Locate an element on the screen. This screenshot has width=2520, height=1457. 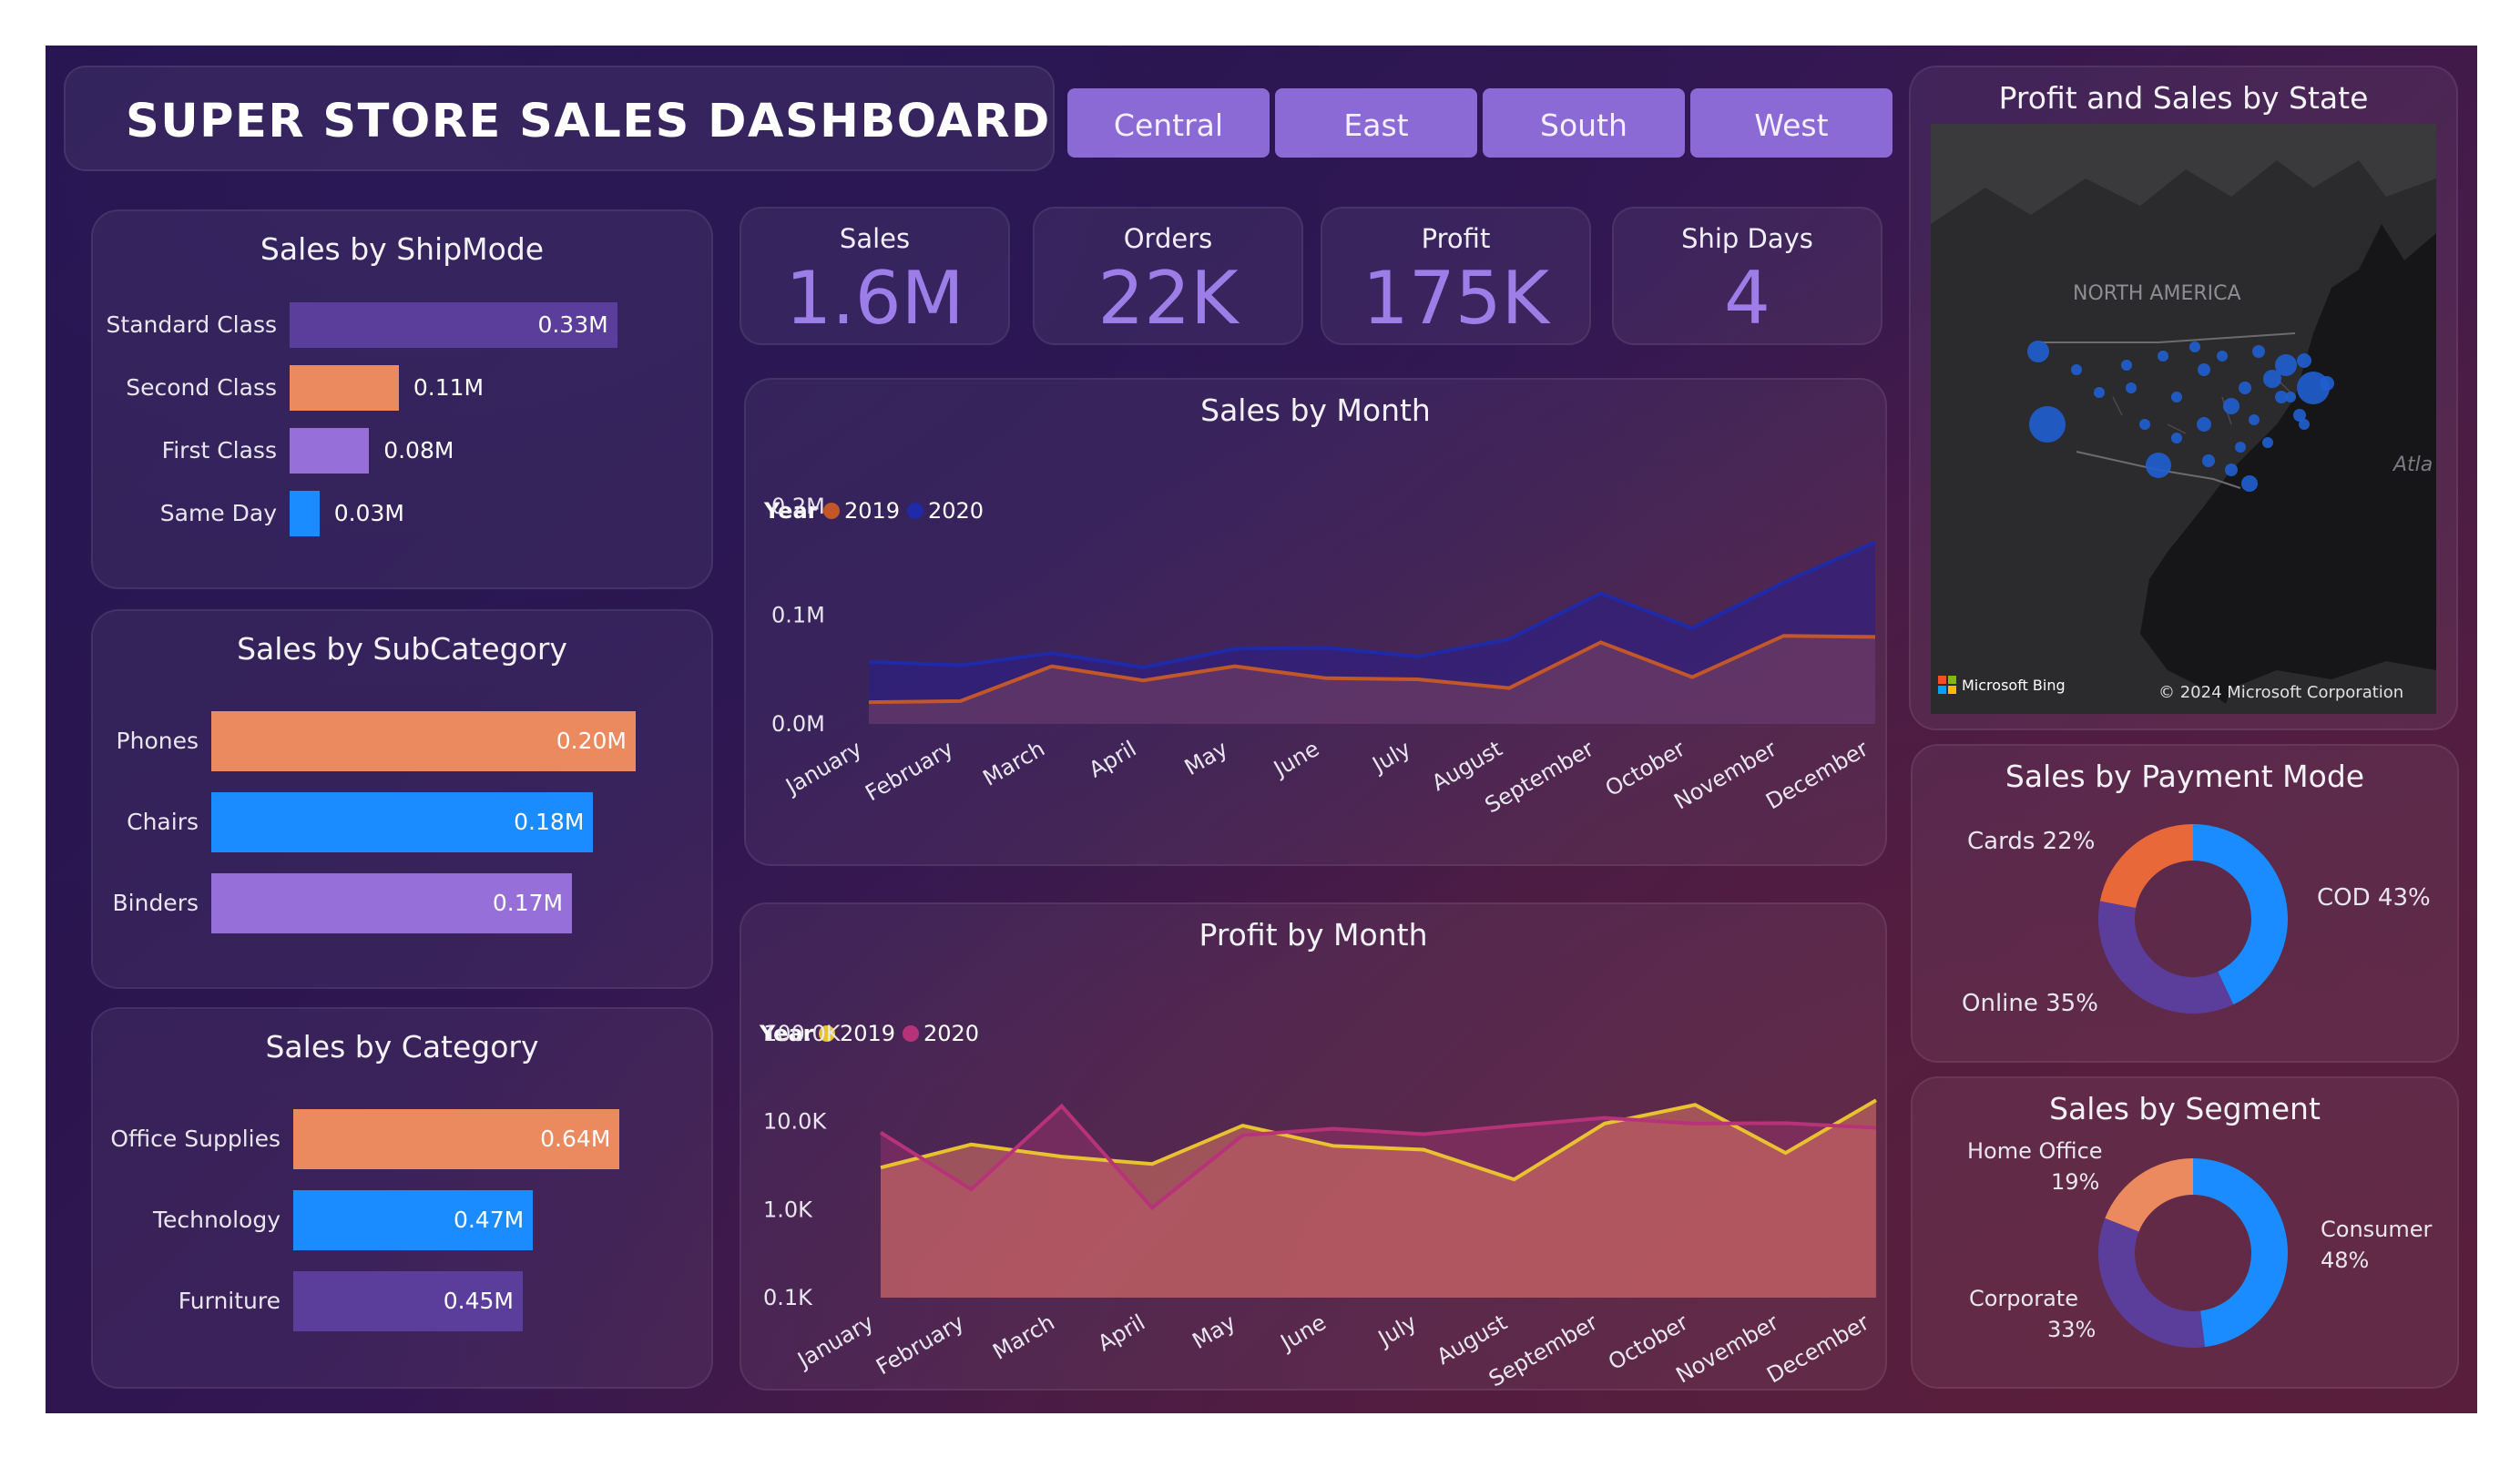
map-region-label: NORTH AMERICA is located at coordinates (2157, 293).